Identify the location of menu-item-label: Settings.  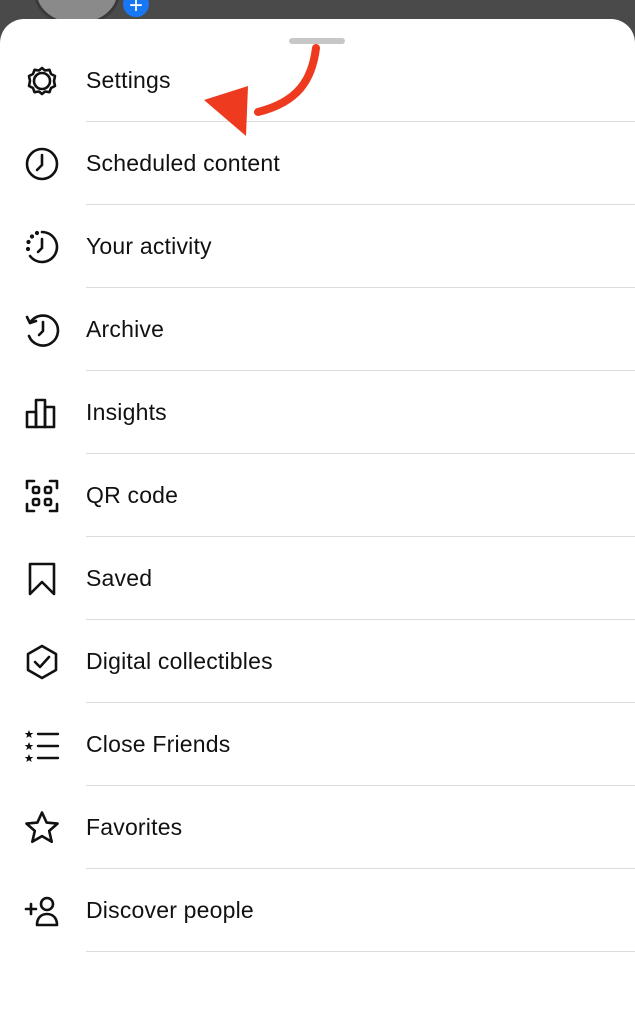
(128, 80).